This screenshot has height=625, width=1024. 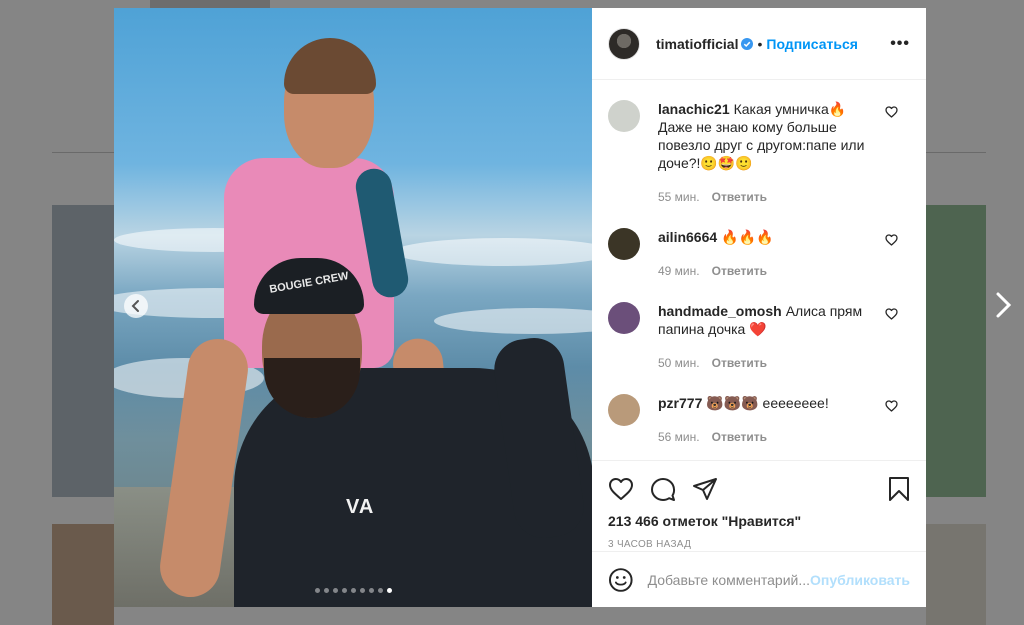 What do you see at coordinates (694, 109) in the screenshot?
I see `comment-username: lanachic21` at bounding box center [694, 109].